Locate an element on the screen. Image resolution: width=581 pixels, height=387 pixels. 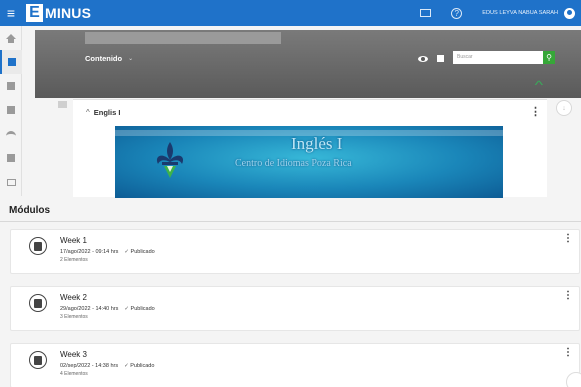
search-icon: ⚲ is located at coordinates (549, 57).